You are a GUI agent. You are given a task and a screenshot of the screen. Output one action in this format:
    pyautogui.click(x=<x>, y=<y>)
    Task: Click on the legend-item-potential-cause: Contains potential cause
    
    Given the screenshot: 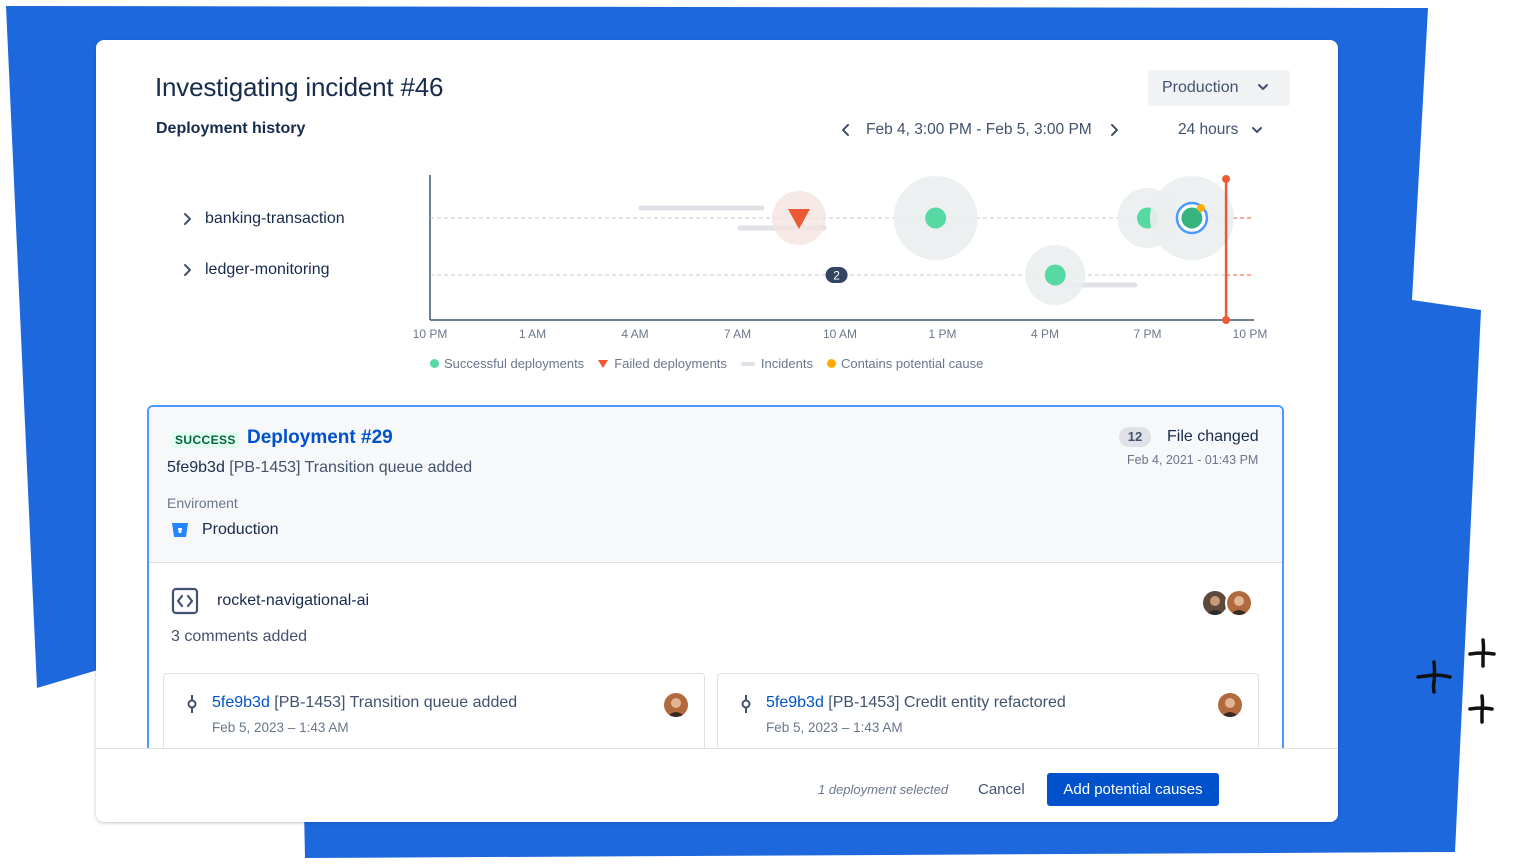 What is the action you would take?
    pyautogui.click(x=905, y=363)
    